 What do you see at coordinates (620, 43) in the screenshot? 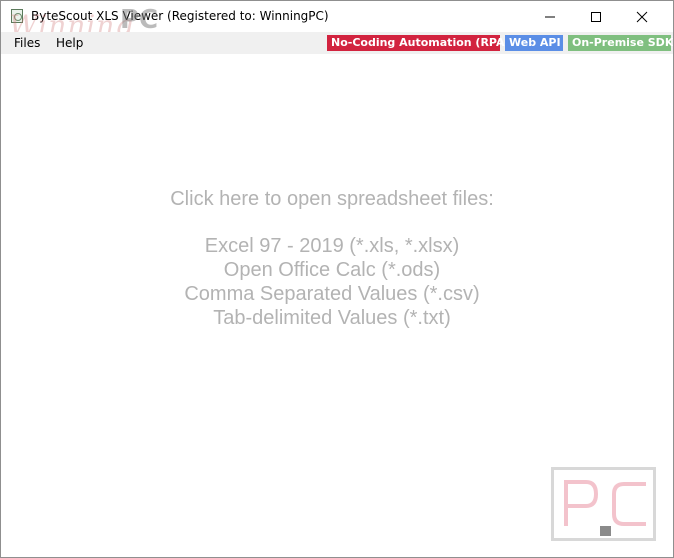
I see `on-premise-sdk-badge-link: On-Premise SDK` at bounding box center [620, 43].